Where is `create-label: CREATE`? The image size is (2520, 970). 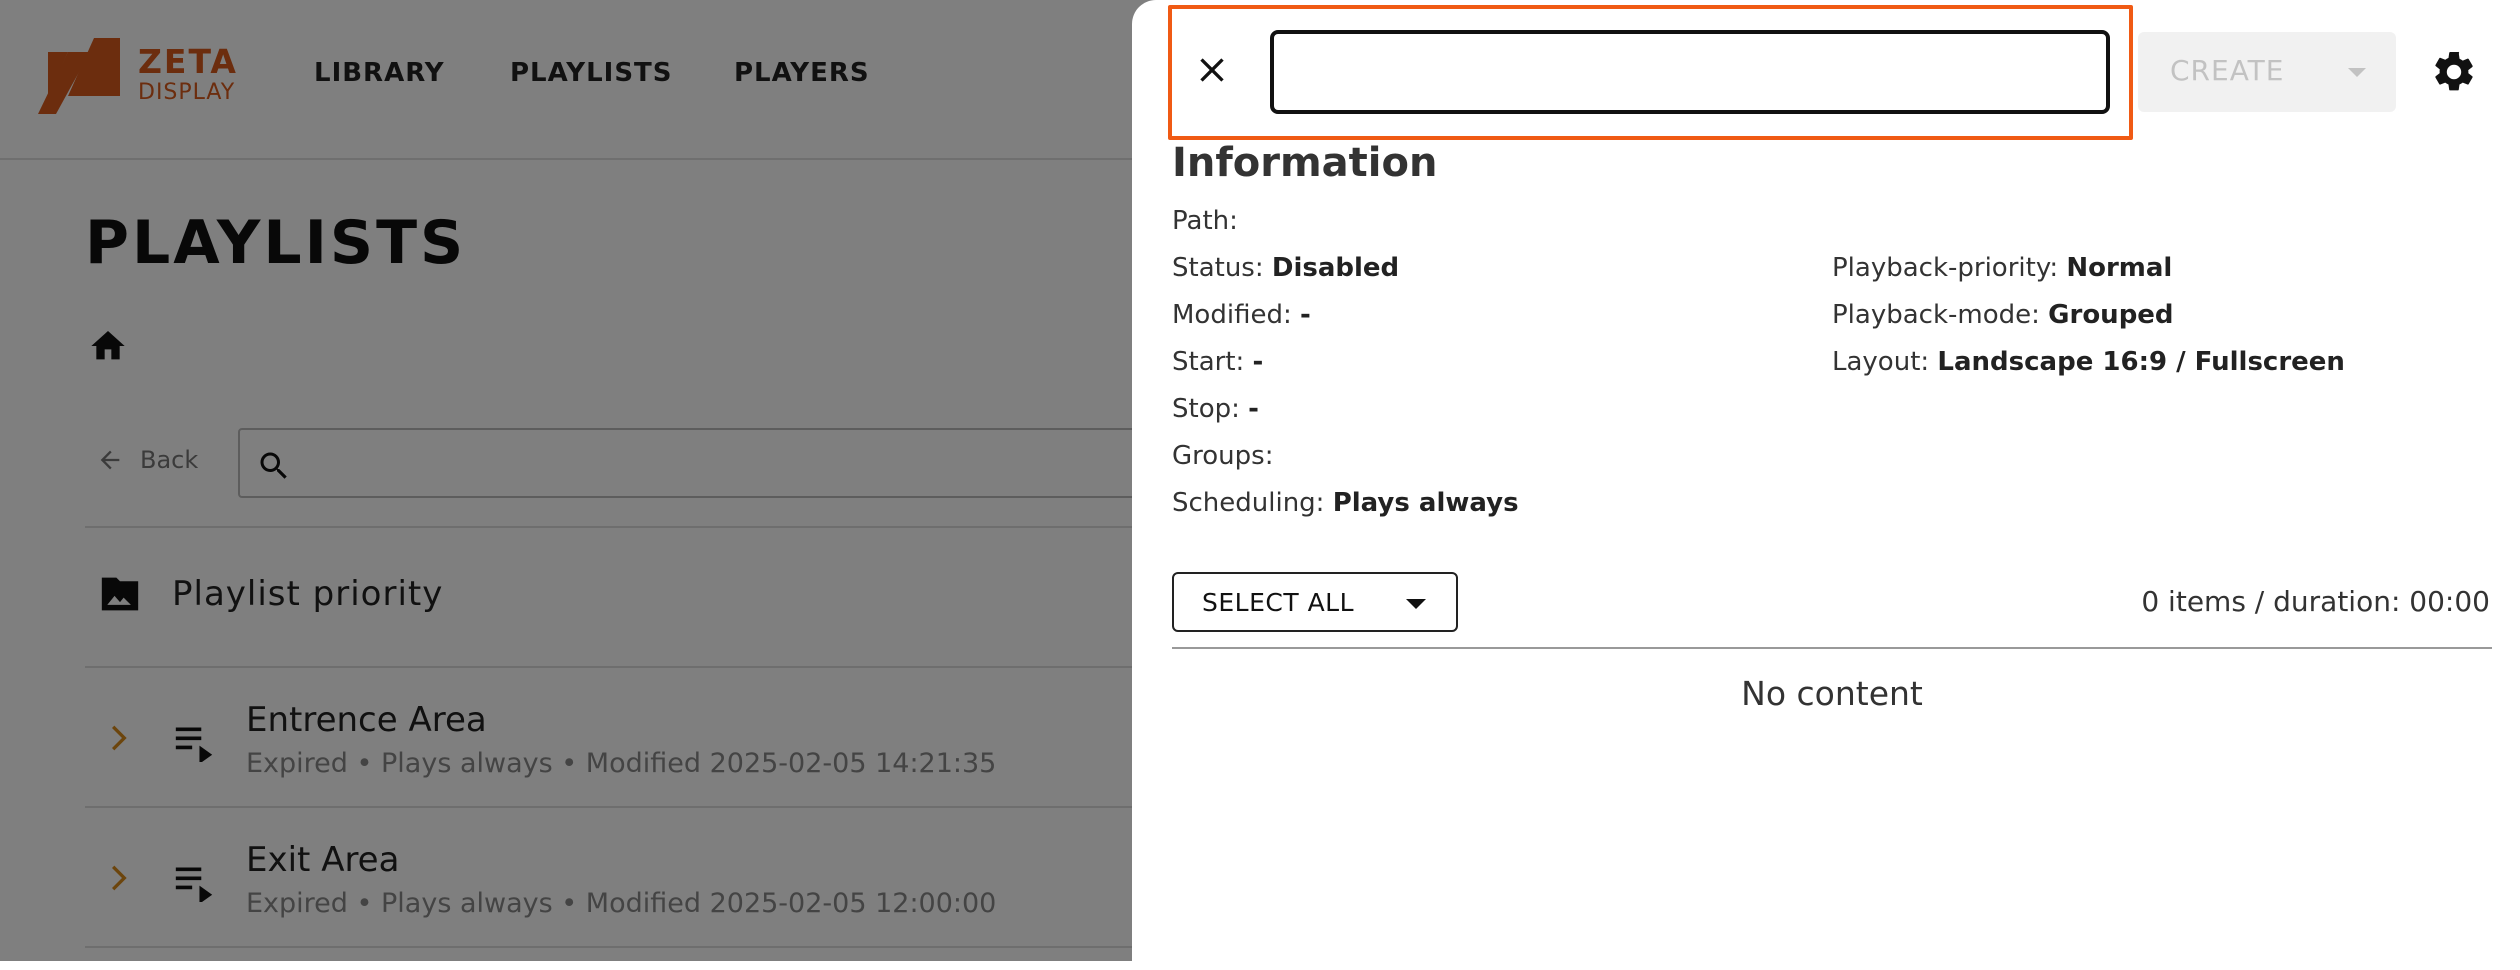
create-label: CREATE is located at coordinates (2227, 70).